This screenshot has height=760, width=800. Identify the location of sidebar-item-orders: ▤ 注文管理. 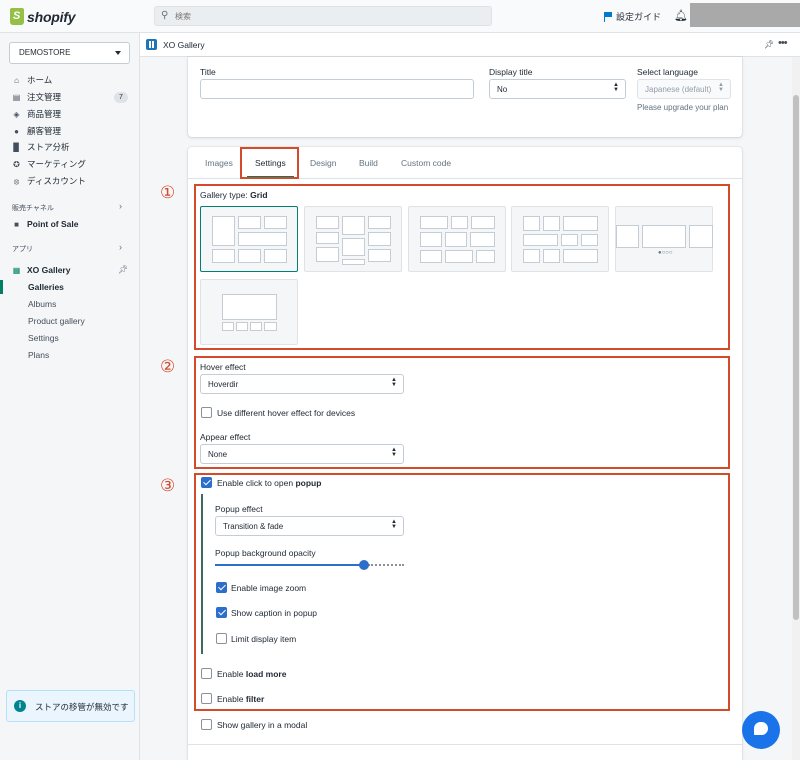
(36, 97).